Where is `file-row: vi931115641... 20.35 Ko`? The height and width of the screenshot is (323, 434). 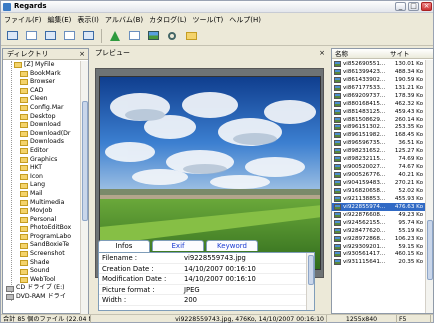
file-row: vi931115641... 20.35 Ko is located at coordinates (379, 262).